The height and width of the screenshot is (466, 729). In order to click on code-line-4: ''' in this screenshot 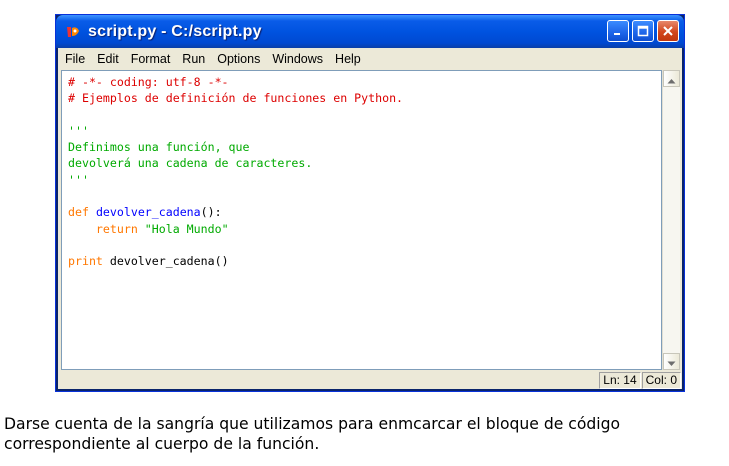, I will do `click(78, 130)`.